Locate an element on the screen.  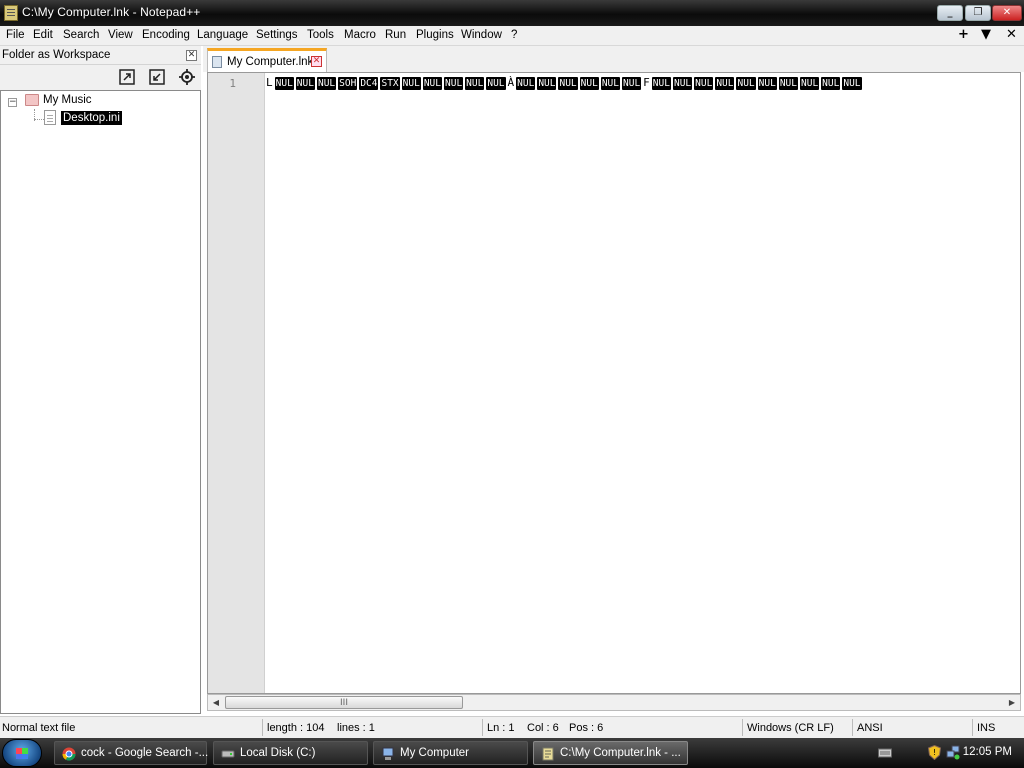
menu-view: View is located at coordinates (120, 35).